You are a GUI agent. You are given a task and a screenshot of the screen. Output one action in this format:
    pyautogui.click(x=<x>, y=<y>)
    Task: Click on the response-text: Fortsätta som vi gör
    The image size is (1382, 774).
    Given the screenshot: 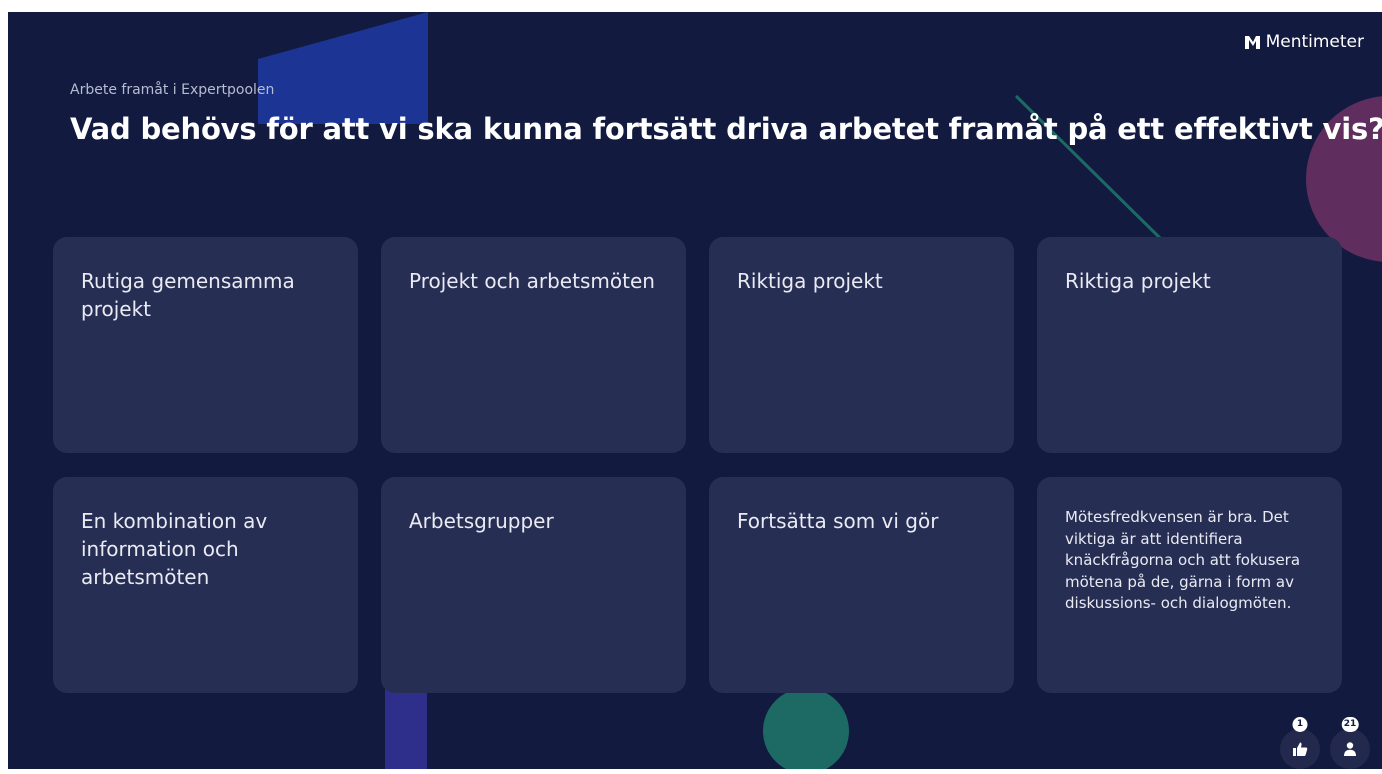 What is the action you would take?
    pyautogui.click(x=838, y=521)
    